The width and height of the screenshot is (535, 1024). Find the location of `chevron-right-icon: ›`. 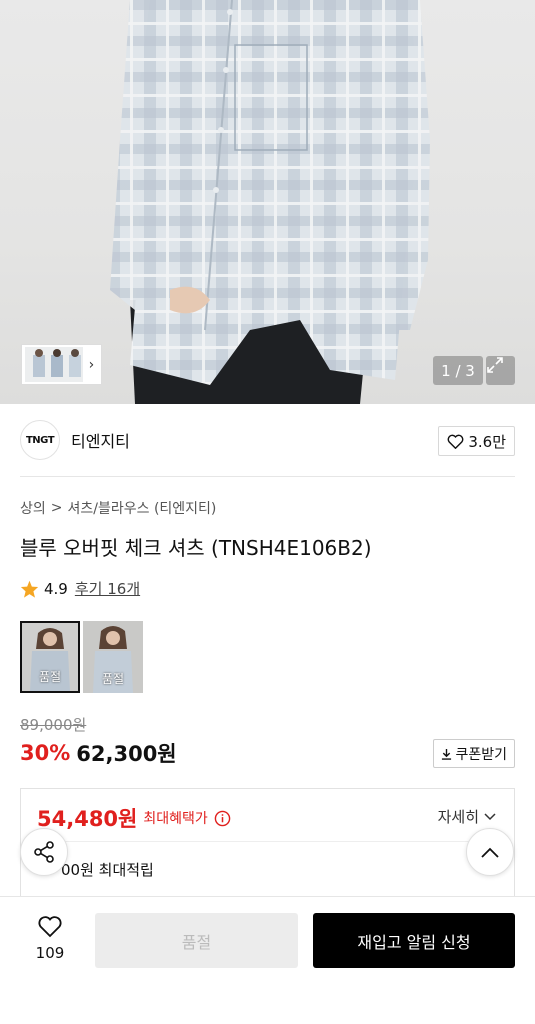

chevron-right-icon: › is located at coordinates (91, 365).